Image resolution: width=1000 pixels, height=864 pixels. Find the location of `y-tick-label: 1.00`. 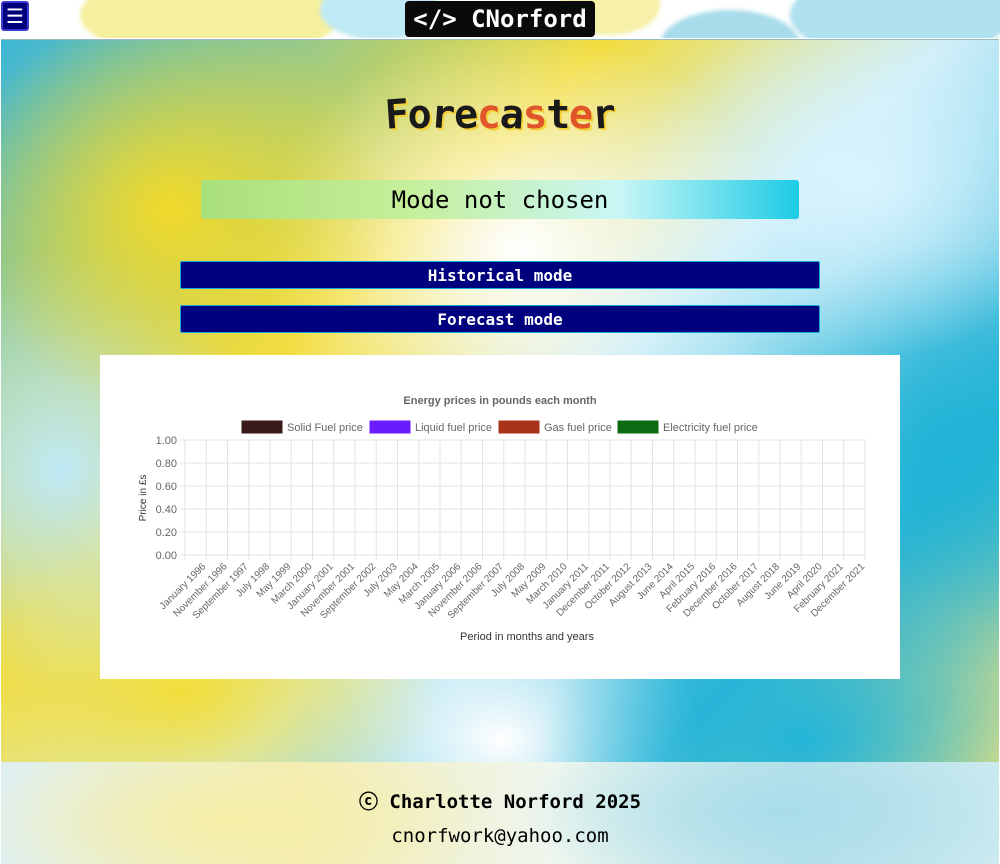

y-tick-label: 1.00 is located at coordinates (166, 441).